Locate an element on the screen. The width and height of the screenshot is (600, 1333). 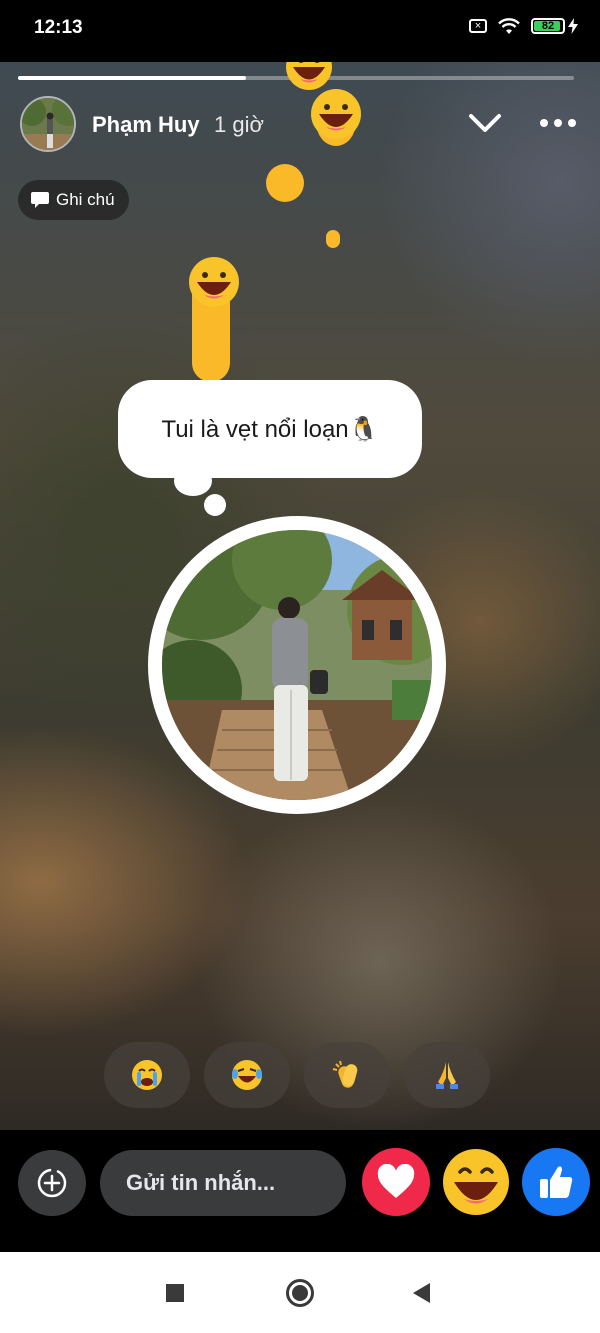
heart-reaction-button is located at coordinates (396, 1182).